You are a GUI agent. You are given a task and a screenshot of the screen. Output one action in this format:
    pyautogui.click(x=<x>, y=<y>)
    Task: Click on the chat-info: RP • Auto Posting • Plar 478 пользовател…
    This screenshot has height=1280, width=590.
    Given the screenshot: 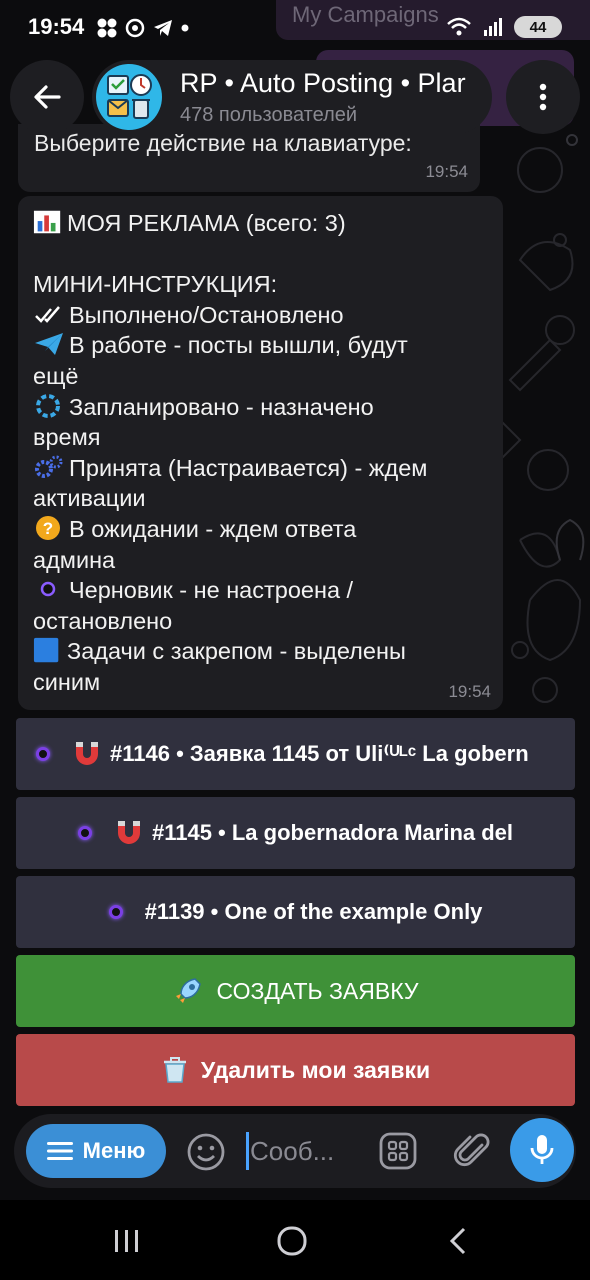 What is the action you would take?
    pyautogui.click(x=292, y=97)
    